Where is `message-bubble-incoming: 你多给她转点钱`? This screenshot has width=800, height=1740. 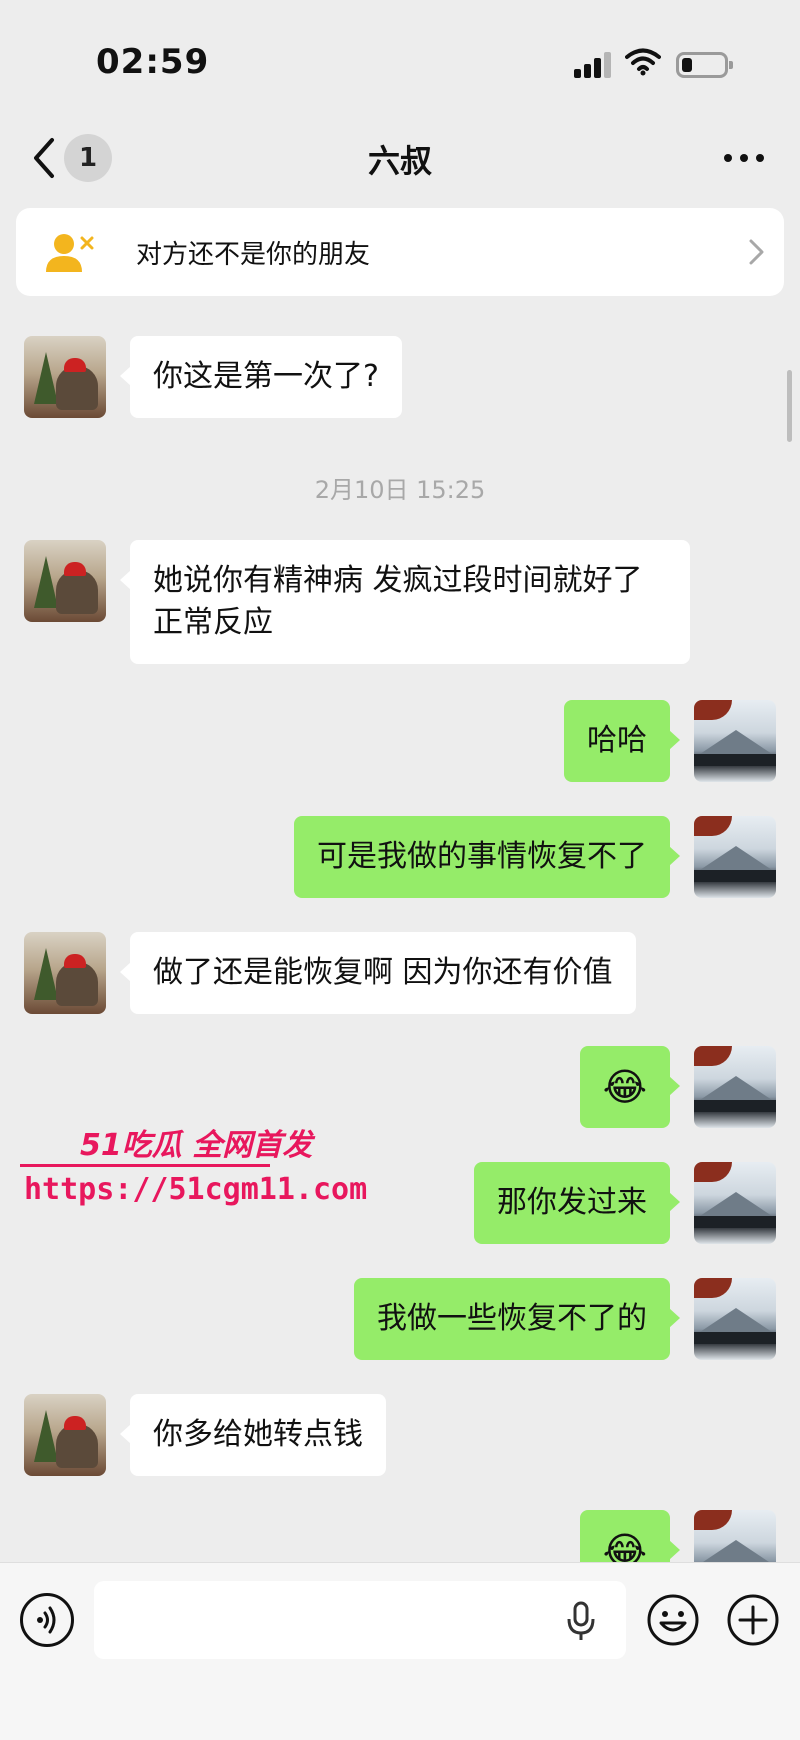
message-bubble-incoming: 你多给她转点钱 is located at coordinates (253, 1435).